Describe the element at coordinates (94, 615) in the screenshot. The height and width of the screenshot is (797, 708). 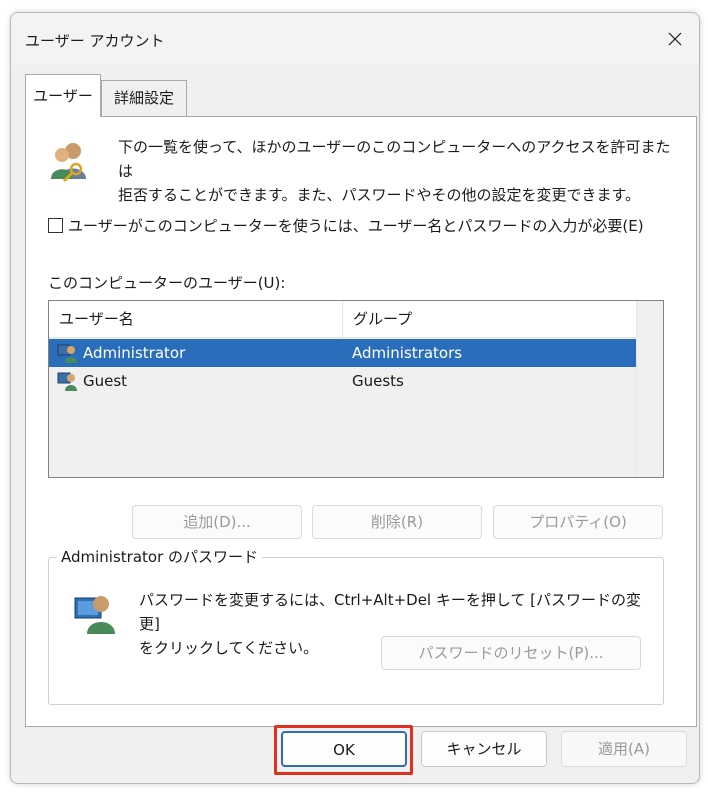
I see `user-password-icon` at that location.